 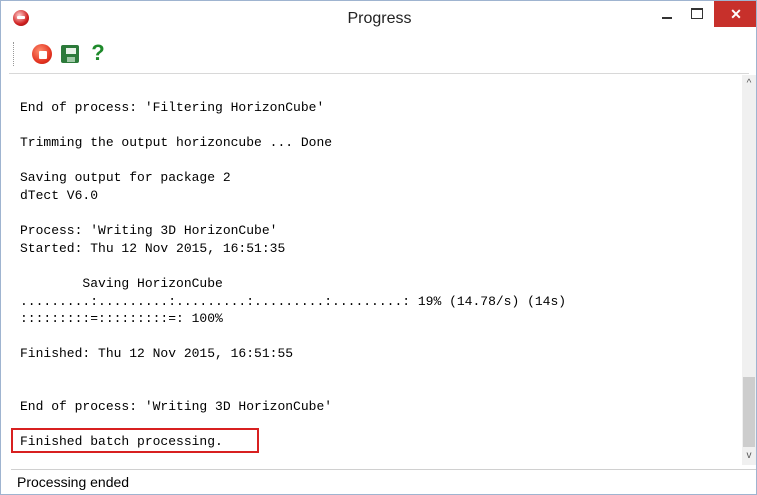 I want to click on toolbar-separator, so click(x=379, y=73).